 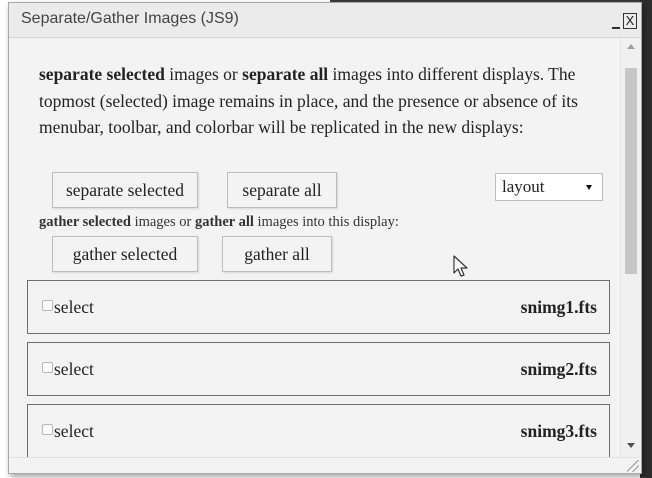 I want to click on dialog-statusbar, so click(x=325, y=465).